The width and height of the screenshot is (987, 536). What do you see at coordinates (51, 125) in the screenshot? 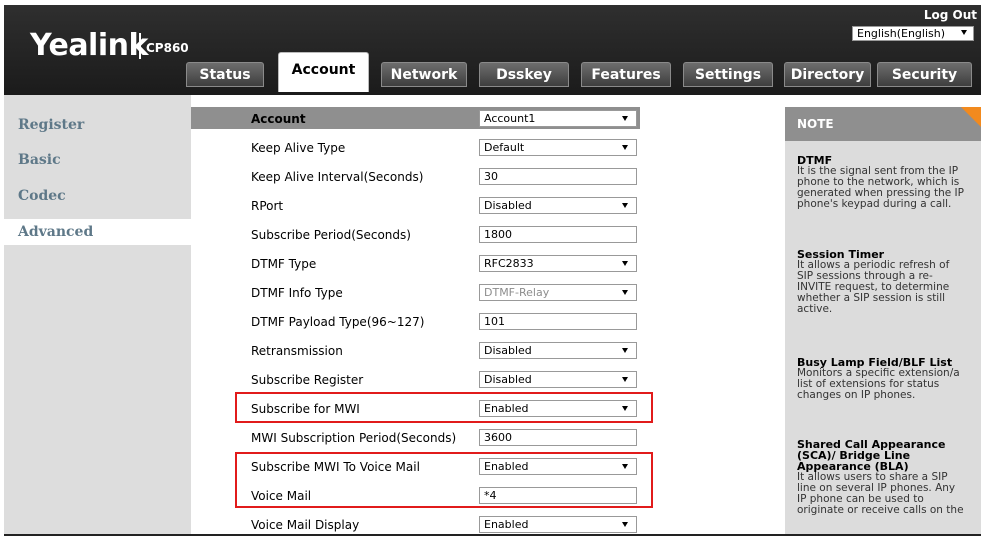
I see `sidebar-item-register: Register` at bounding box center [51, 125].